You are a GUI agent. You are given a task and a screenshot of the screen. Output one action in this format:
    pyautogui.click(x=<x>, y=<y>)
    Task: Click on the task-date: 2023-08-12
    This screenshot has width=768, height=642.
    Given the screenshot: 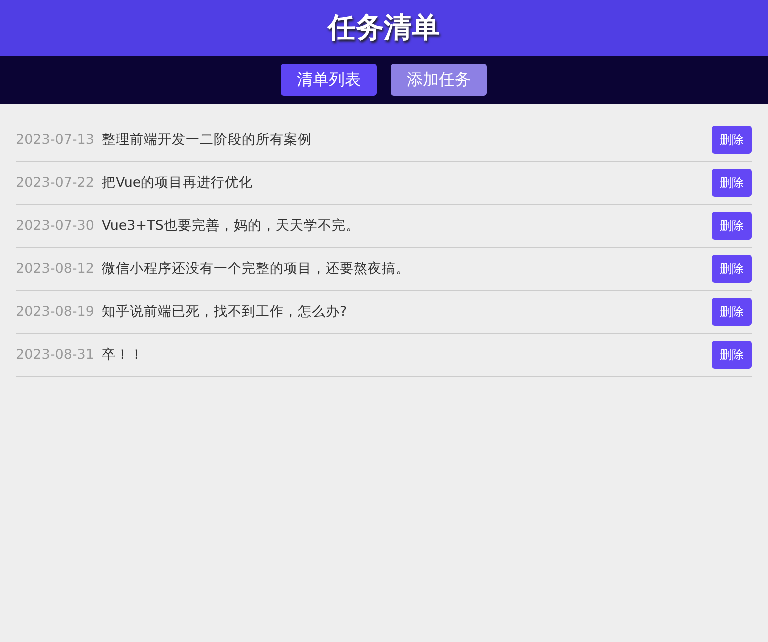 What is the action you would take?
    pyautogui.click(x=56, y=269)
    